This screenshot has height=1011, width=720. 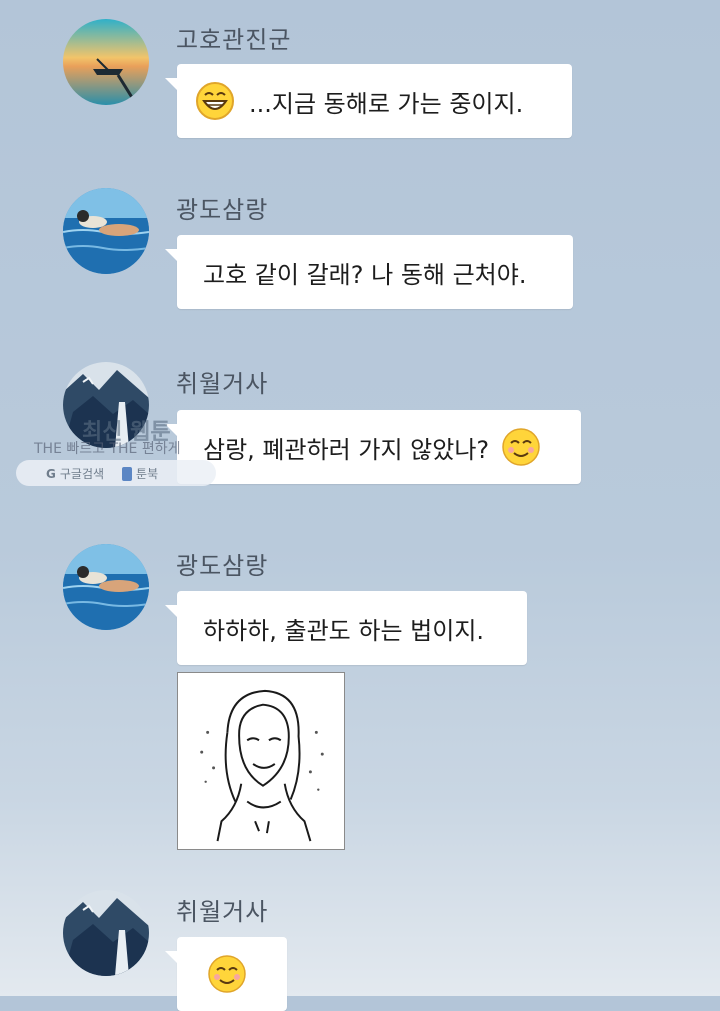 What do you see at coordinates (147, 473) in the screenshot?
I see `toonbook-label: 툰북` at bounding box center [147, 473].